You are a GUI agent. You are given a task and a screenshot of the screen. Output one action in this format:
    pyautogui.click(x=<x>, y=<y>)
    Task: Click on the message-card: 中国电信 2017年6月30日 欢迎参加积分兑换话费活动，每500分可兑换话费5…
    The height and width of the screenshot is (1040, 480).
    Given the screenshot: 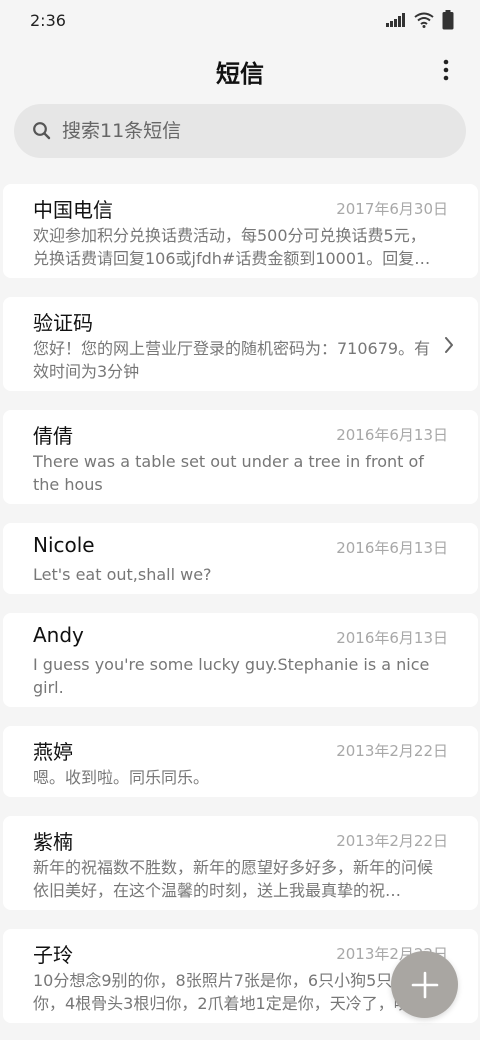 What is the action you would take?
    pyautogui.click(x=240, y=231)
    